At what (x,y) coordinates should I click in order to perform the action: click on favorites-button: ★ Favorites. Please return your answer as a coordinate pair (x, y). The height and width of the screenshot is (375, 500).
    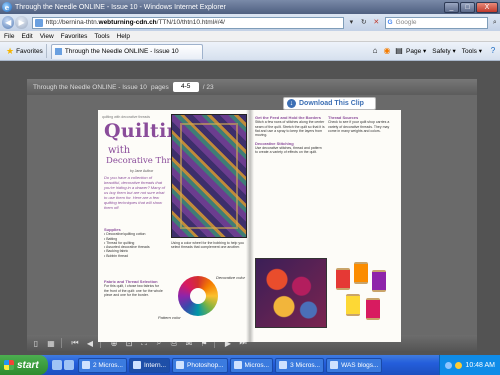
    Looking at the image, I should click on (25, 51).